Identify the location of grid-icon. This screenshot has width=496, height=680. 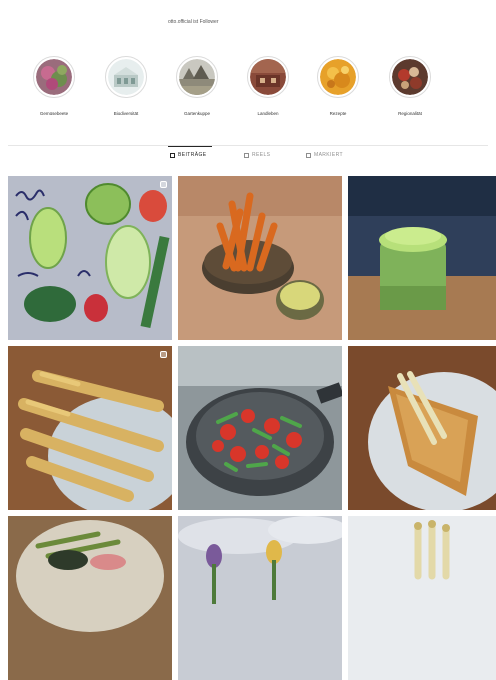
(172, 155).